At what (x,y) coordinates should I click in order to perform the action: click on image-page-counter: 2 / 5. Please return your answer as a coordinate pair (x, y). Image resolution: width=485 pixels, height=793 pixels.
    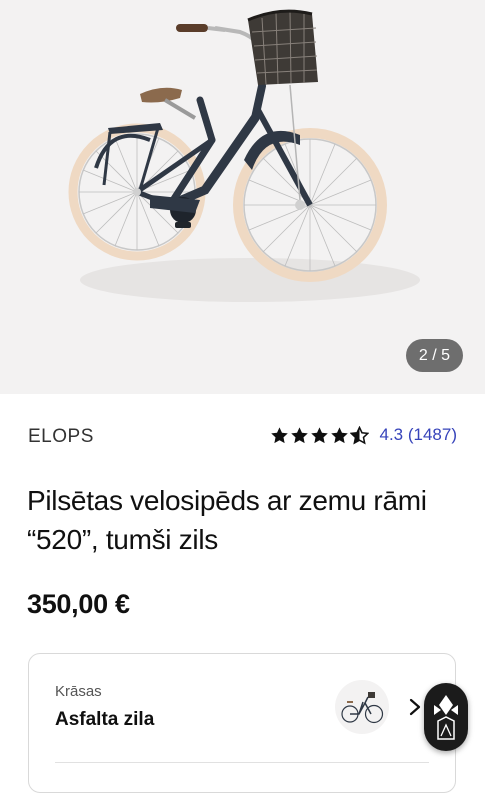
    Looking at the image, I should click on (434, 355).